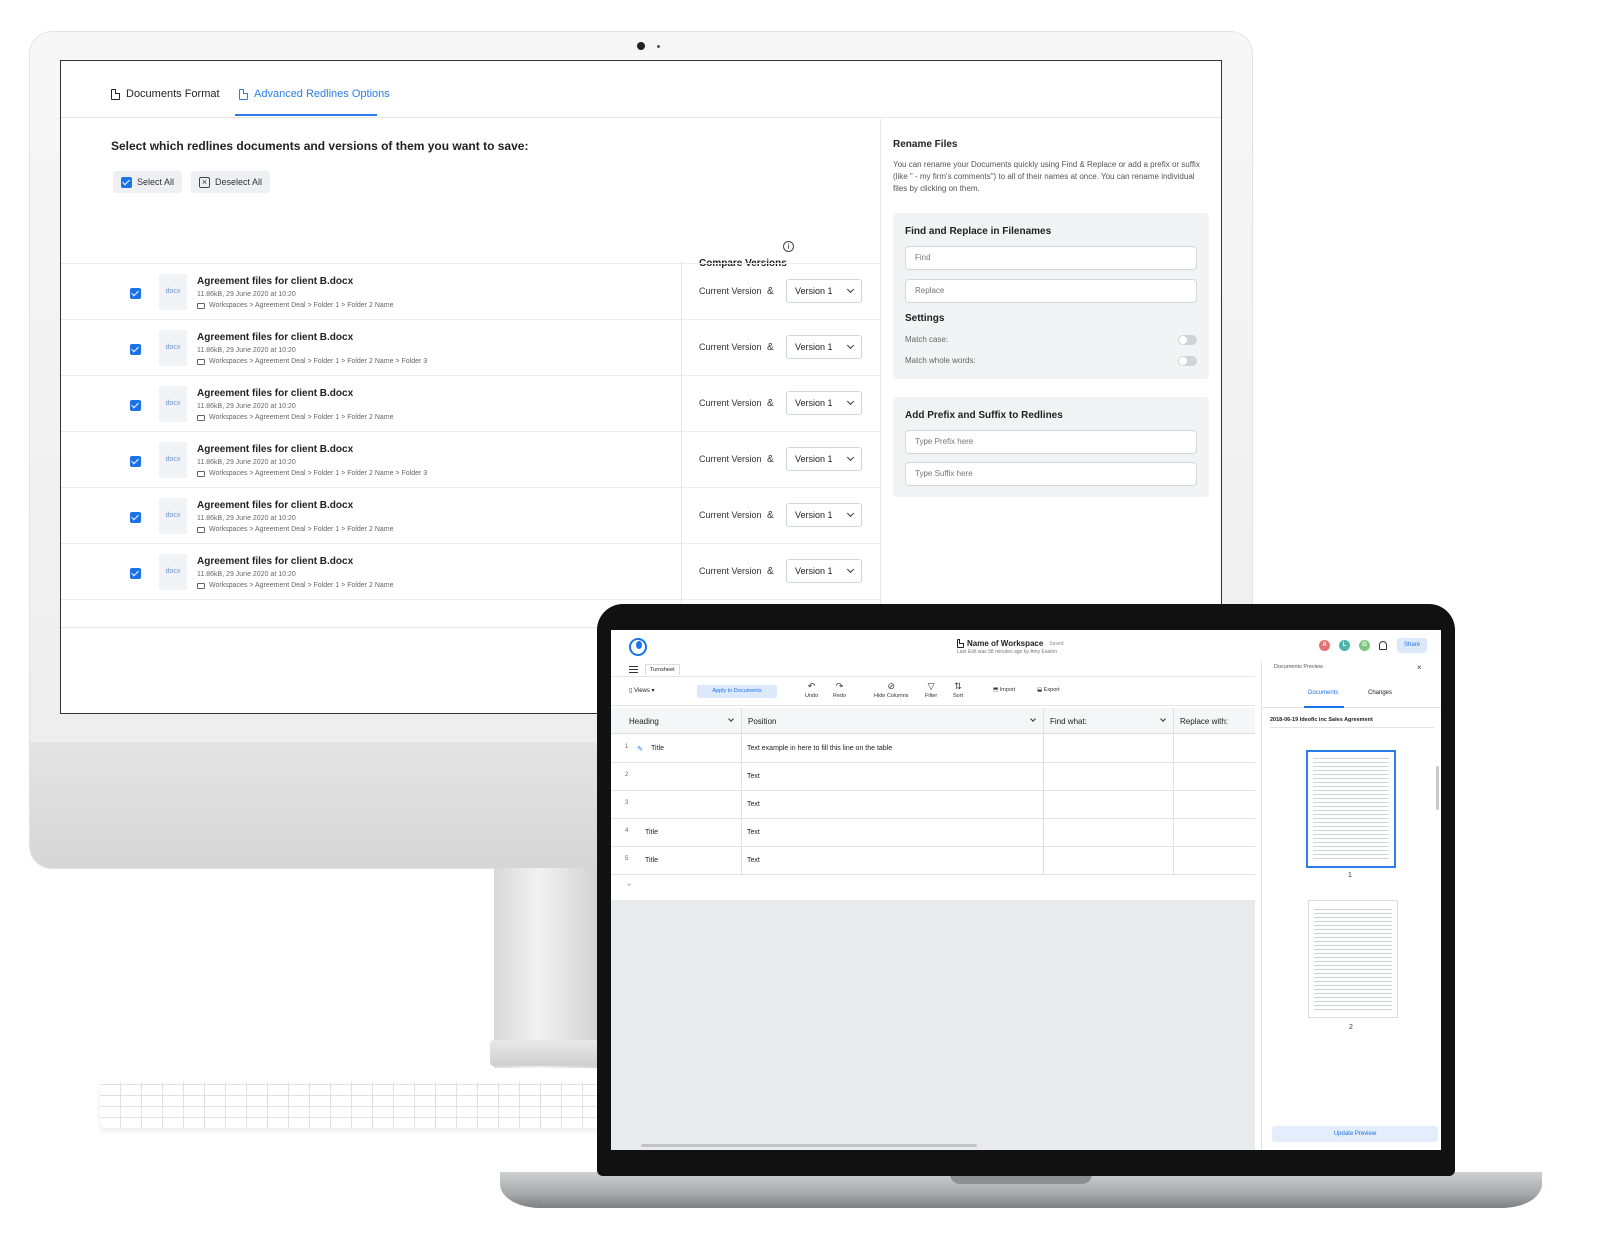 This screenshot has width=1600, height=1258. What do you see at coordinates (641, 46) in the screenshot?
I see `camera-icon` at bounding box center [641, 46].